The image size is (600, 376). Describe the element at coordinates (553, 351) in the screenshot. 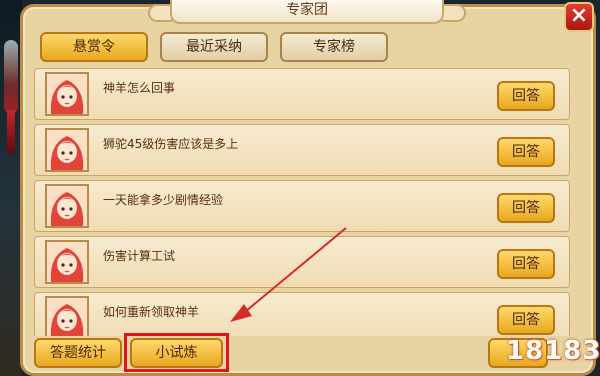

I see `site-watermark: 18183` at that location.